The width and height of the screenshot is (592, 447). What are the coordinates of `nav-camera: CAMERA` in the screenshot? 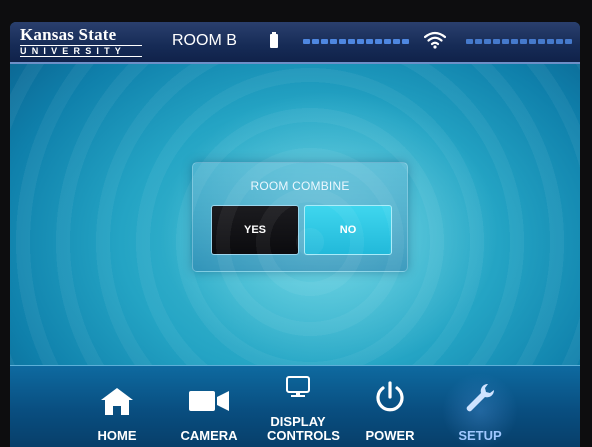 It's located at (209, 406).